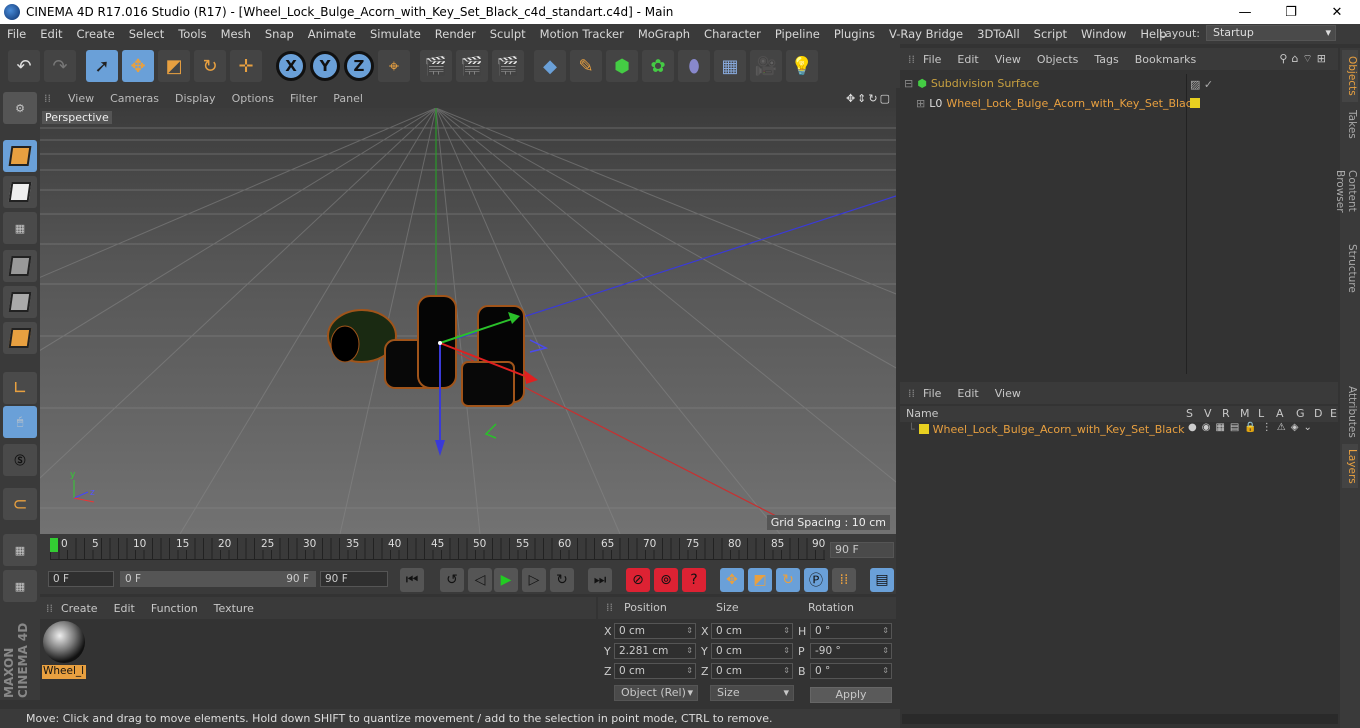 The height and width of the screenshot is (728, 1360). Describe the element at coordinates (77, 117) in the screenshot. I see `viewport-camera-label: Perspective` at that location.